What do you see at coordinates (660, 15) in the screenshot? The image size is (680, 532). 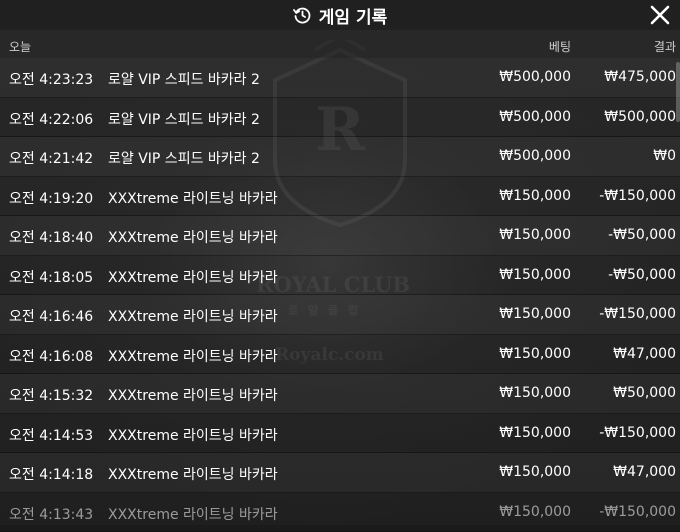 I see `close-icon` at bounding box center [660, 15].